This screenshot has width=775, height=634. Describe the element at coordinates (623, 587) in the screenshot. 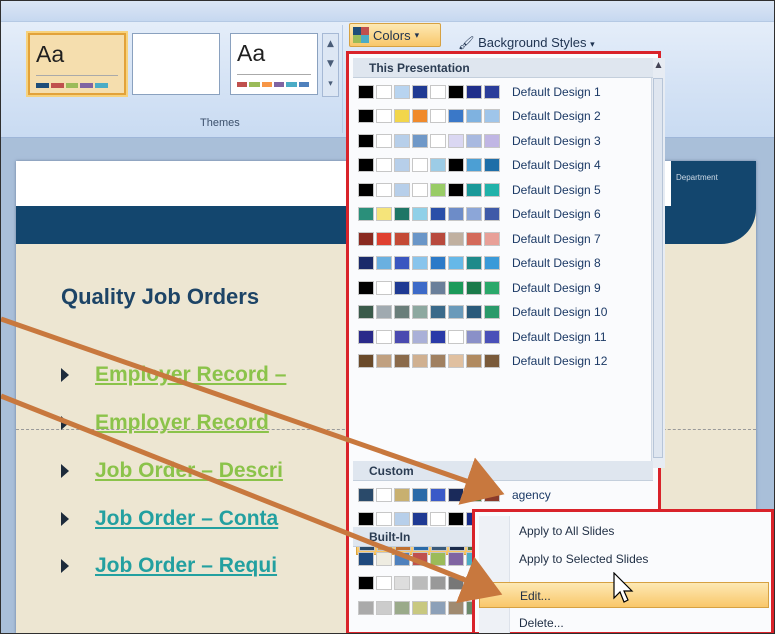

I see `mouse-cursor-icon` at that location.